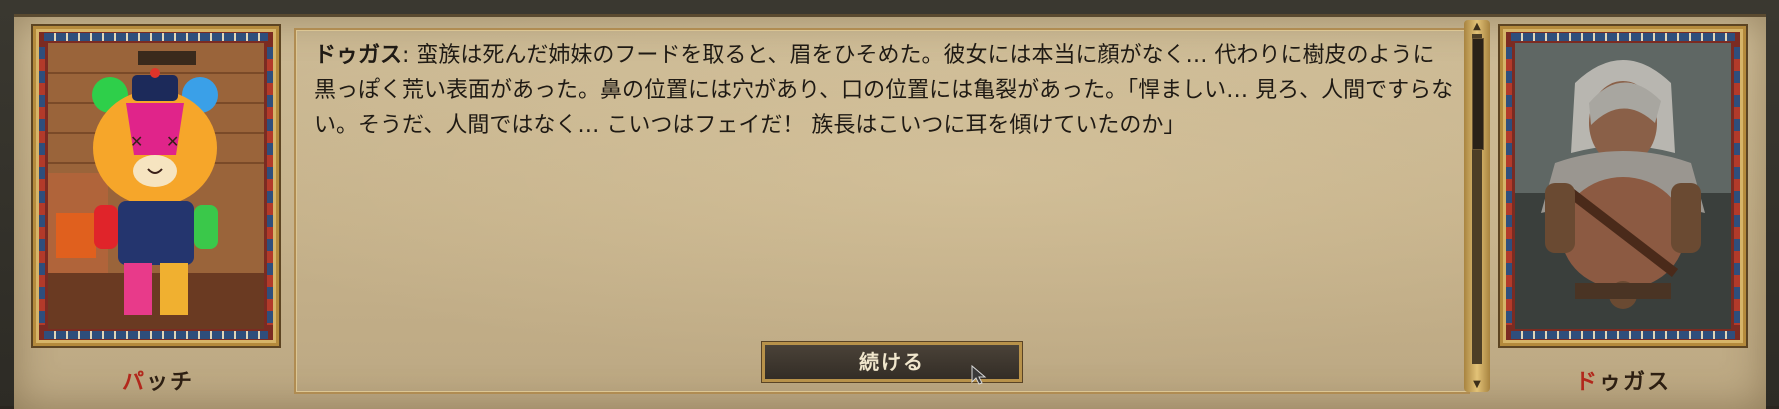 This screenshot has width=1779, height=409. What do you see at coordinates (158, 382) in the screenshot?
I see `left-speaker-name: パッチ` at bounding box center [158, 382].